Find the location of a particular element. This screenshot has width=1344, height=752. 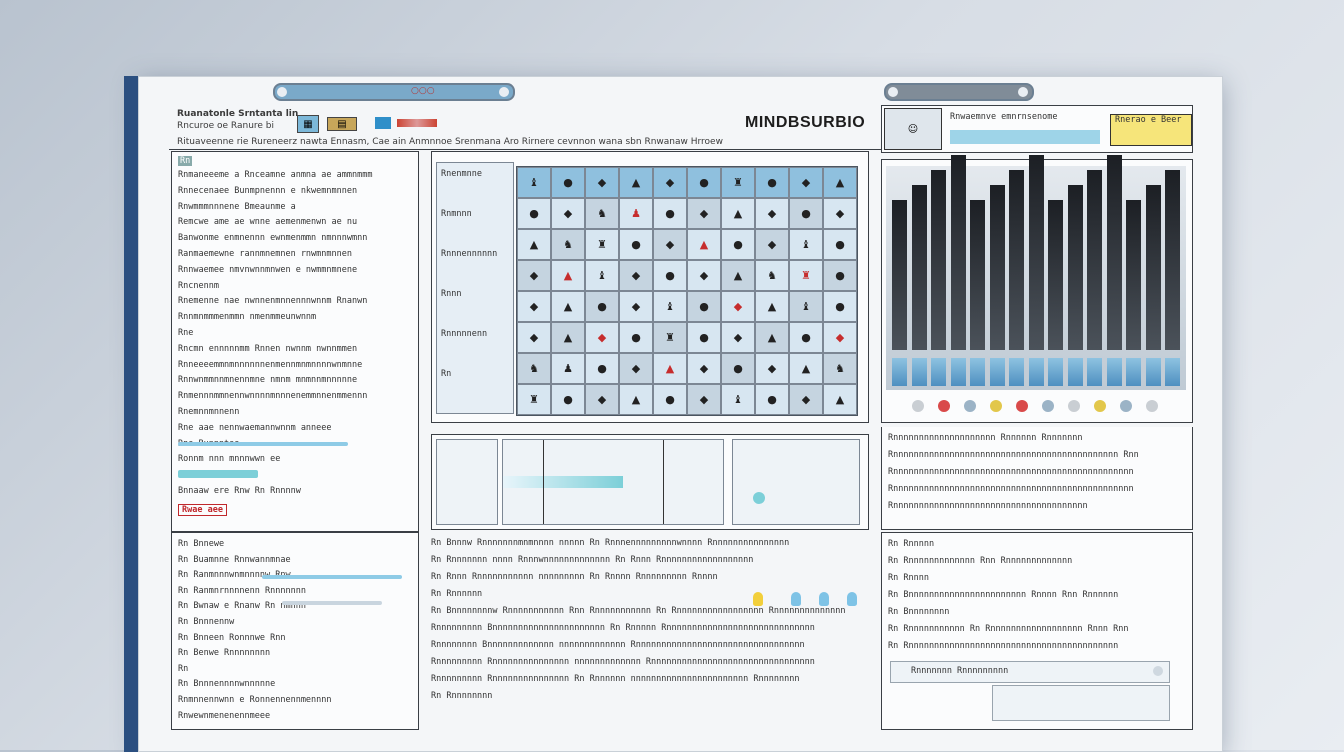

timeline-track is located at coordinates (613, 482).